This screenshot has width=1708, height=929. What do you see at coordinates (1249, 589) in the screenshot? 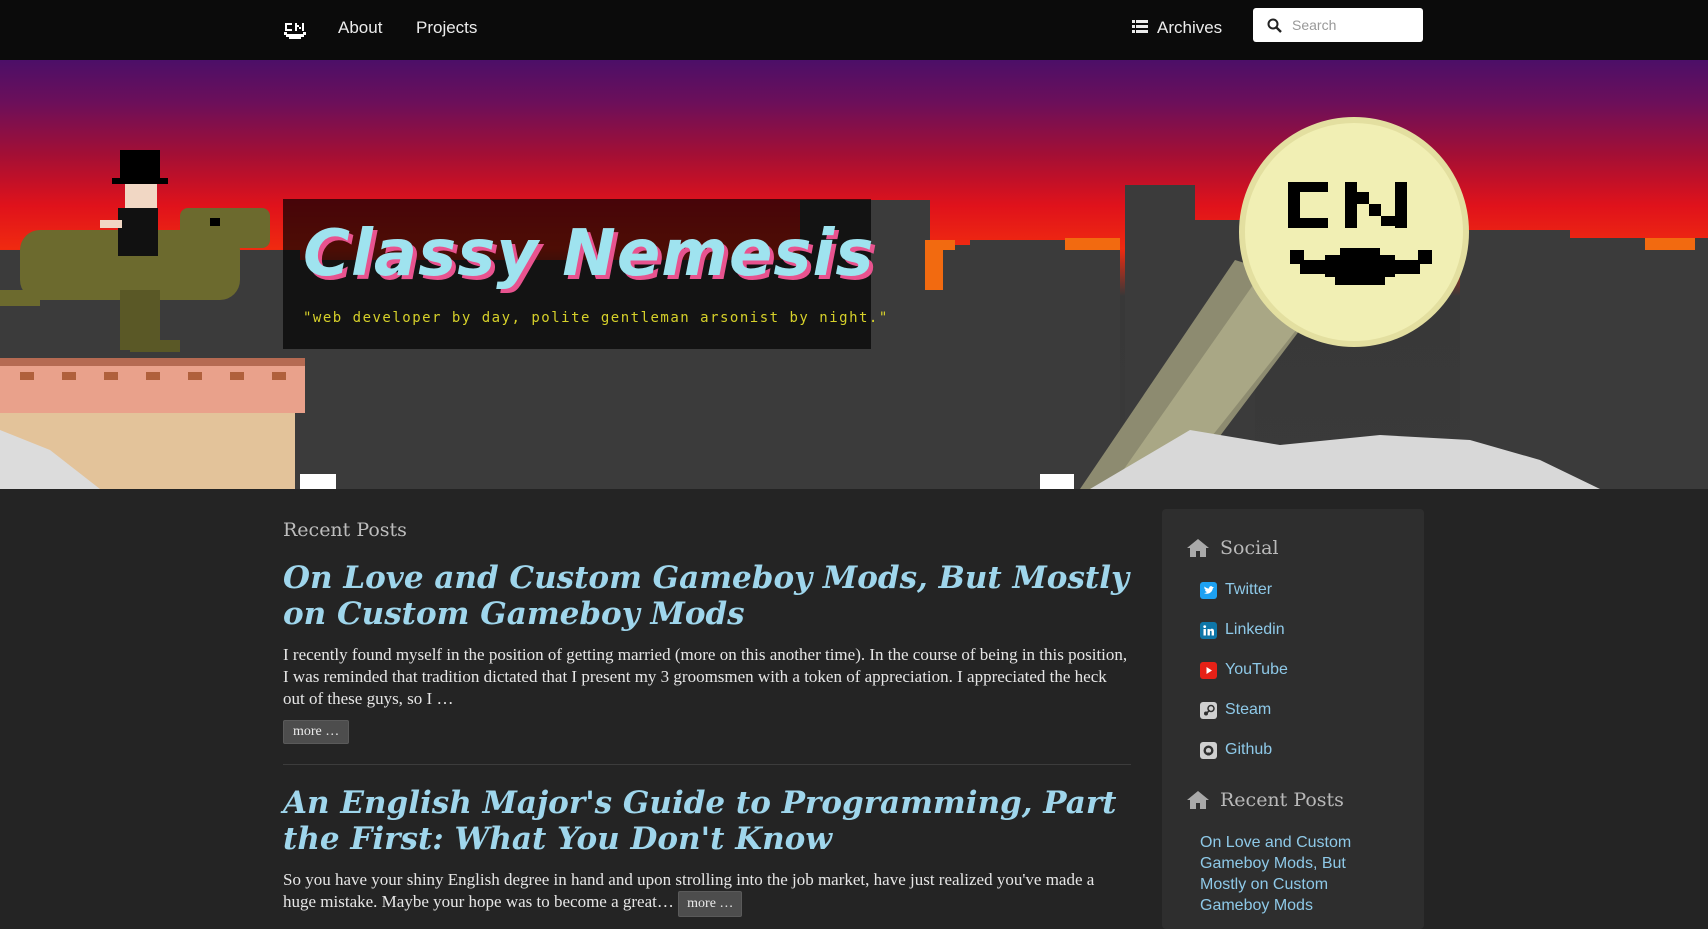
I see `social-label: Twitter` at bounding box center [1249, 589].